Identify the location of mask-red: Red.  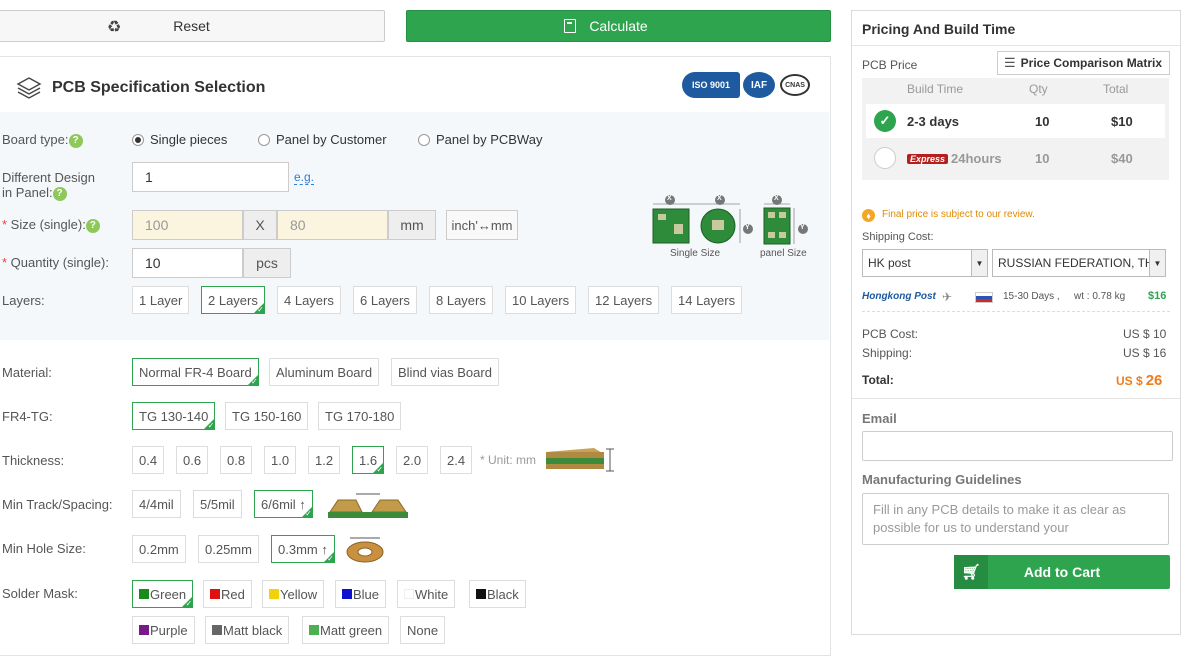
(227, 594).